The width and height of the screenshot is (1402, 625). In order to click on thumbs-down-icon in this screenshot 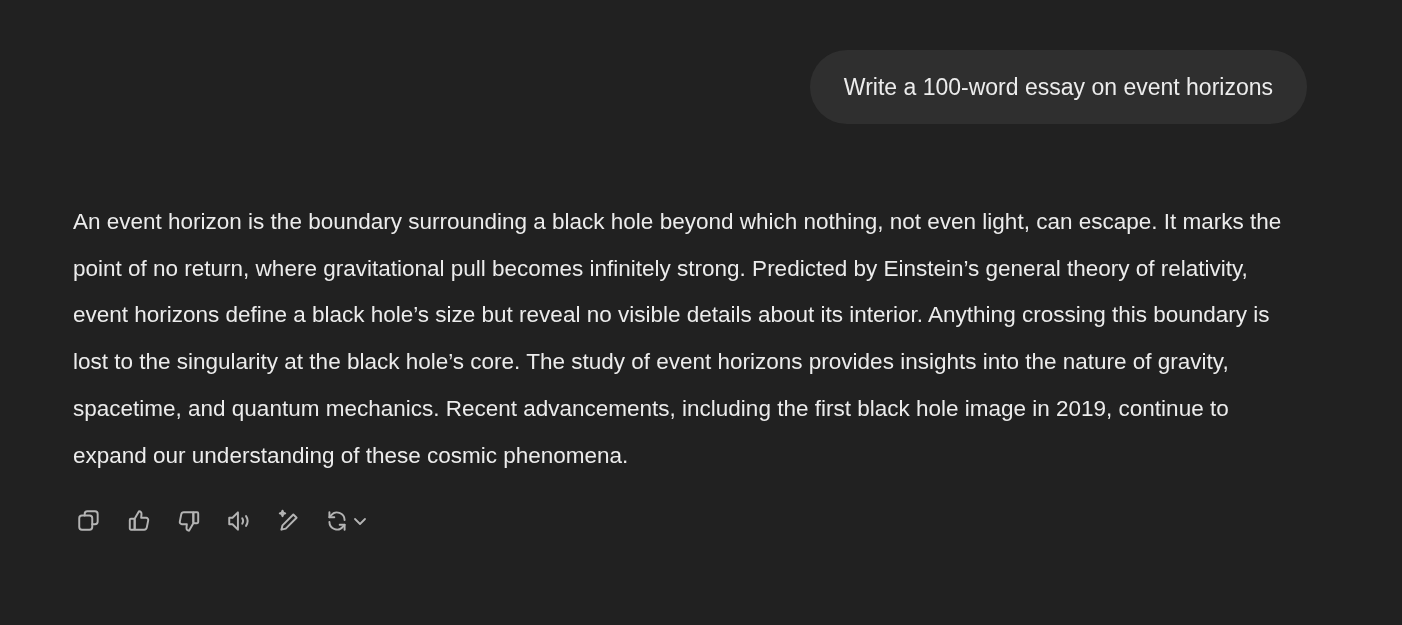, I will do `click(189, 521)`.